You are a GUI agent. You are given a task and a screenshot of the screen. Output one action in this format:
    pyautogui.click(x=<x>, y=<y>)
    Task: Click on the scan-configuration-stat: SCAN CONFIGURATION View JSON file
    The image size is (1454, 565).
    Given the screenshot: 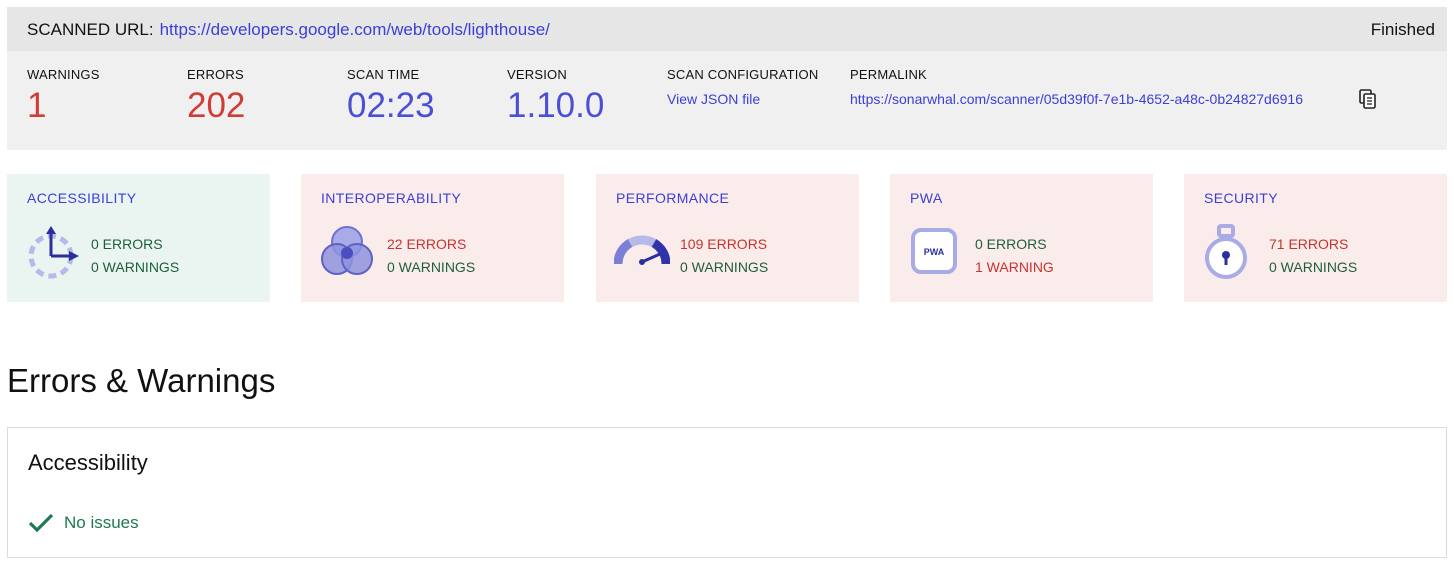 What is the action you would take?
    pyautogui.click(x=742, y=87)
    